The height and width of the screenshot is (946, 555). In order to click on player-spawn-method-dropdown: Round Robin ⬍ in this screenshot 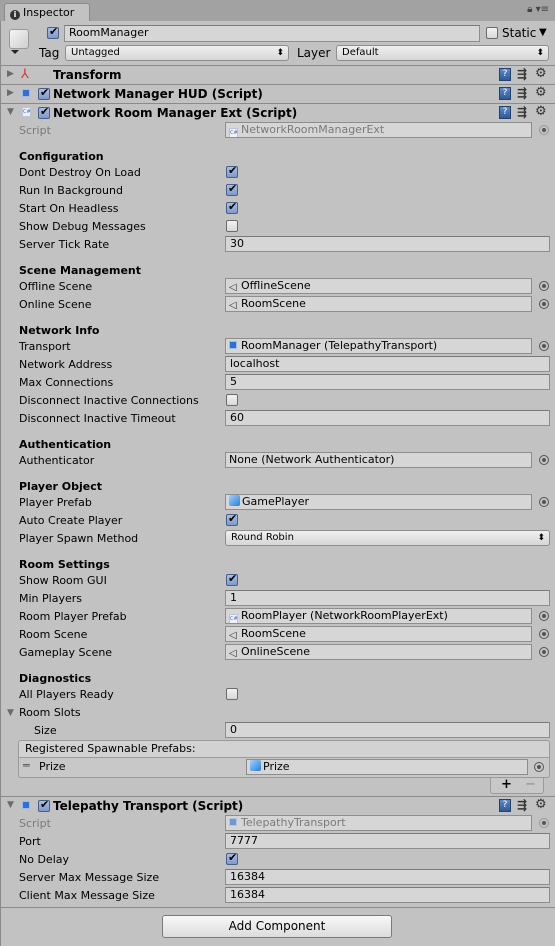, I will do `click(387, 538)`.